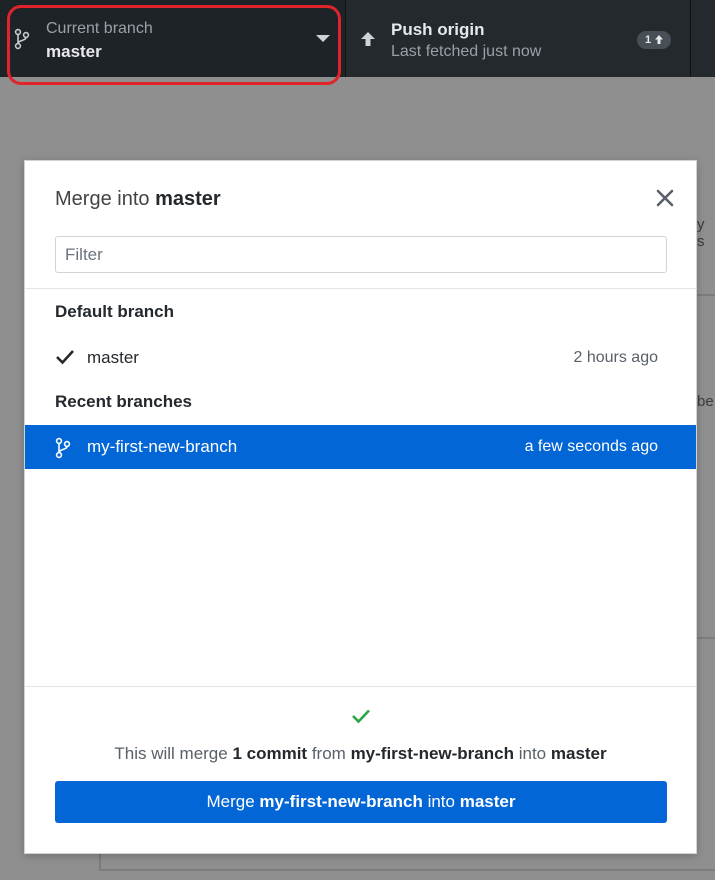  What do you see at coordinates (591, 446) in the screenshot?
I see `branch-time: a few seconds ago` at bounding box center [591, 446].